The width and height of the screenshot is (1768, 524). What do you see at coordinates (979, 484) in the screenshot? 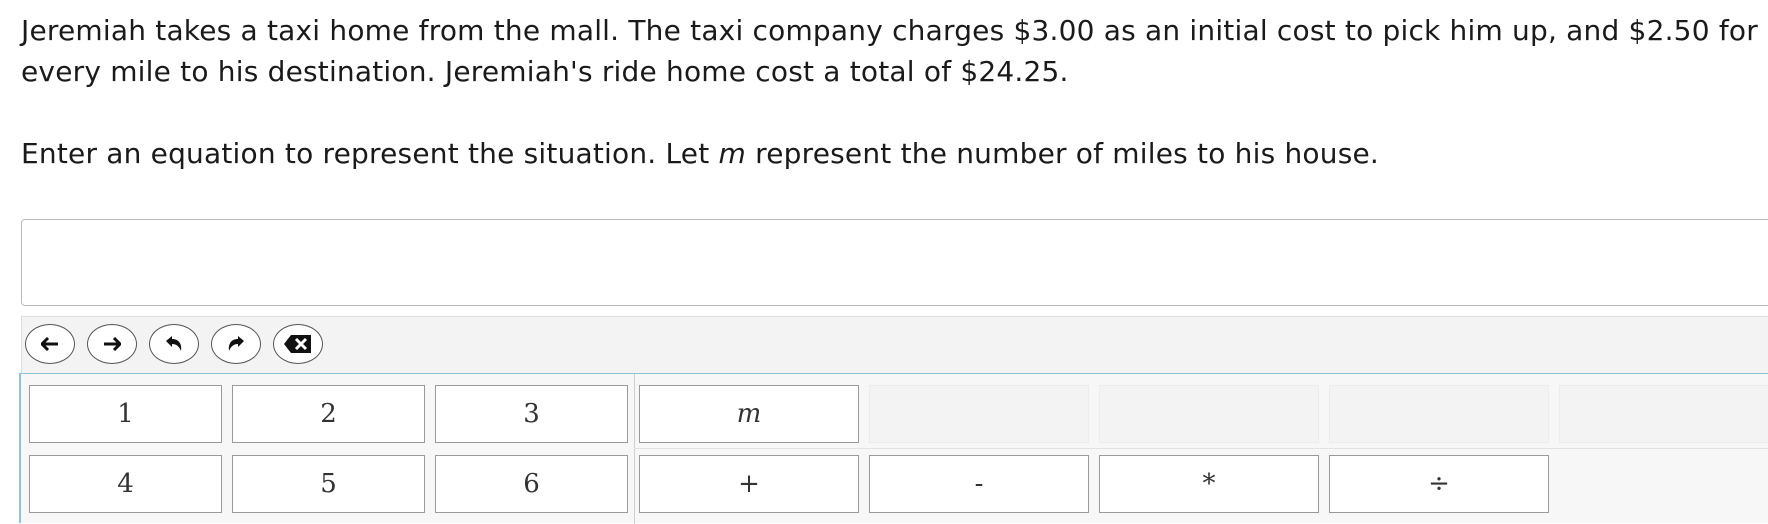
I see `key-minus: -` at bounding box center [979, 484].